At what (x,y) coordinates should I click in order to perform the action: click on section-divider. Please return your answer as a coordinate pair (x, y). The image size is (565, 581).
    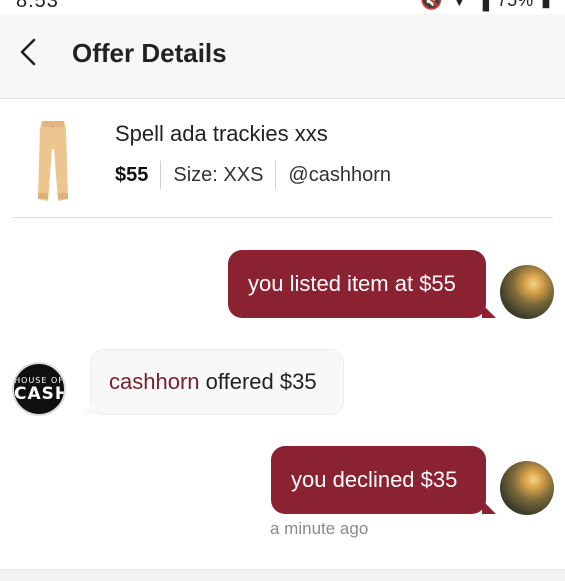
    Looking at the image, I should click on (282, 217).